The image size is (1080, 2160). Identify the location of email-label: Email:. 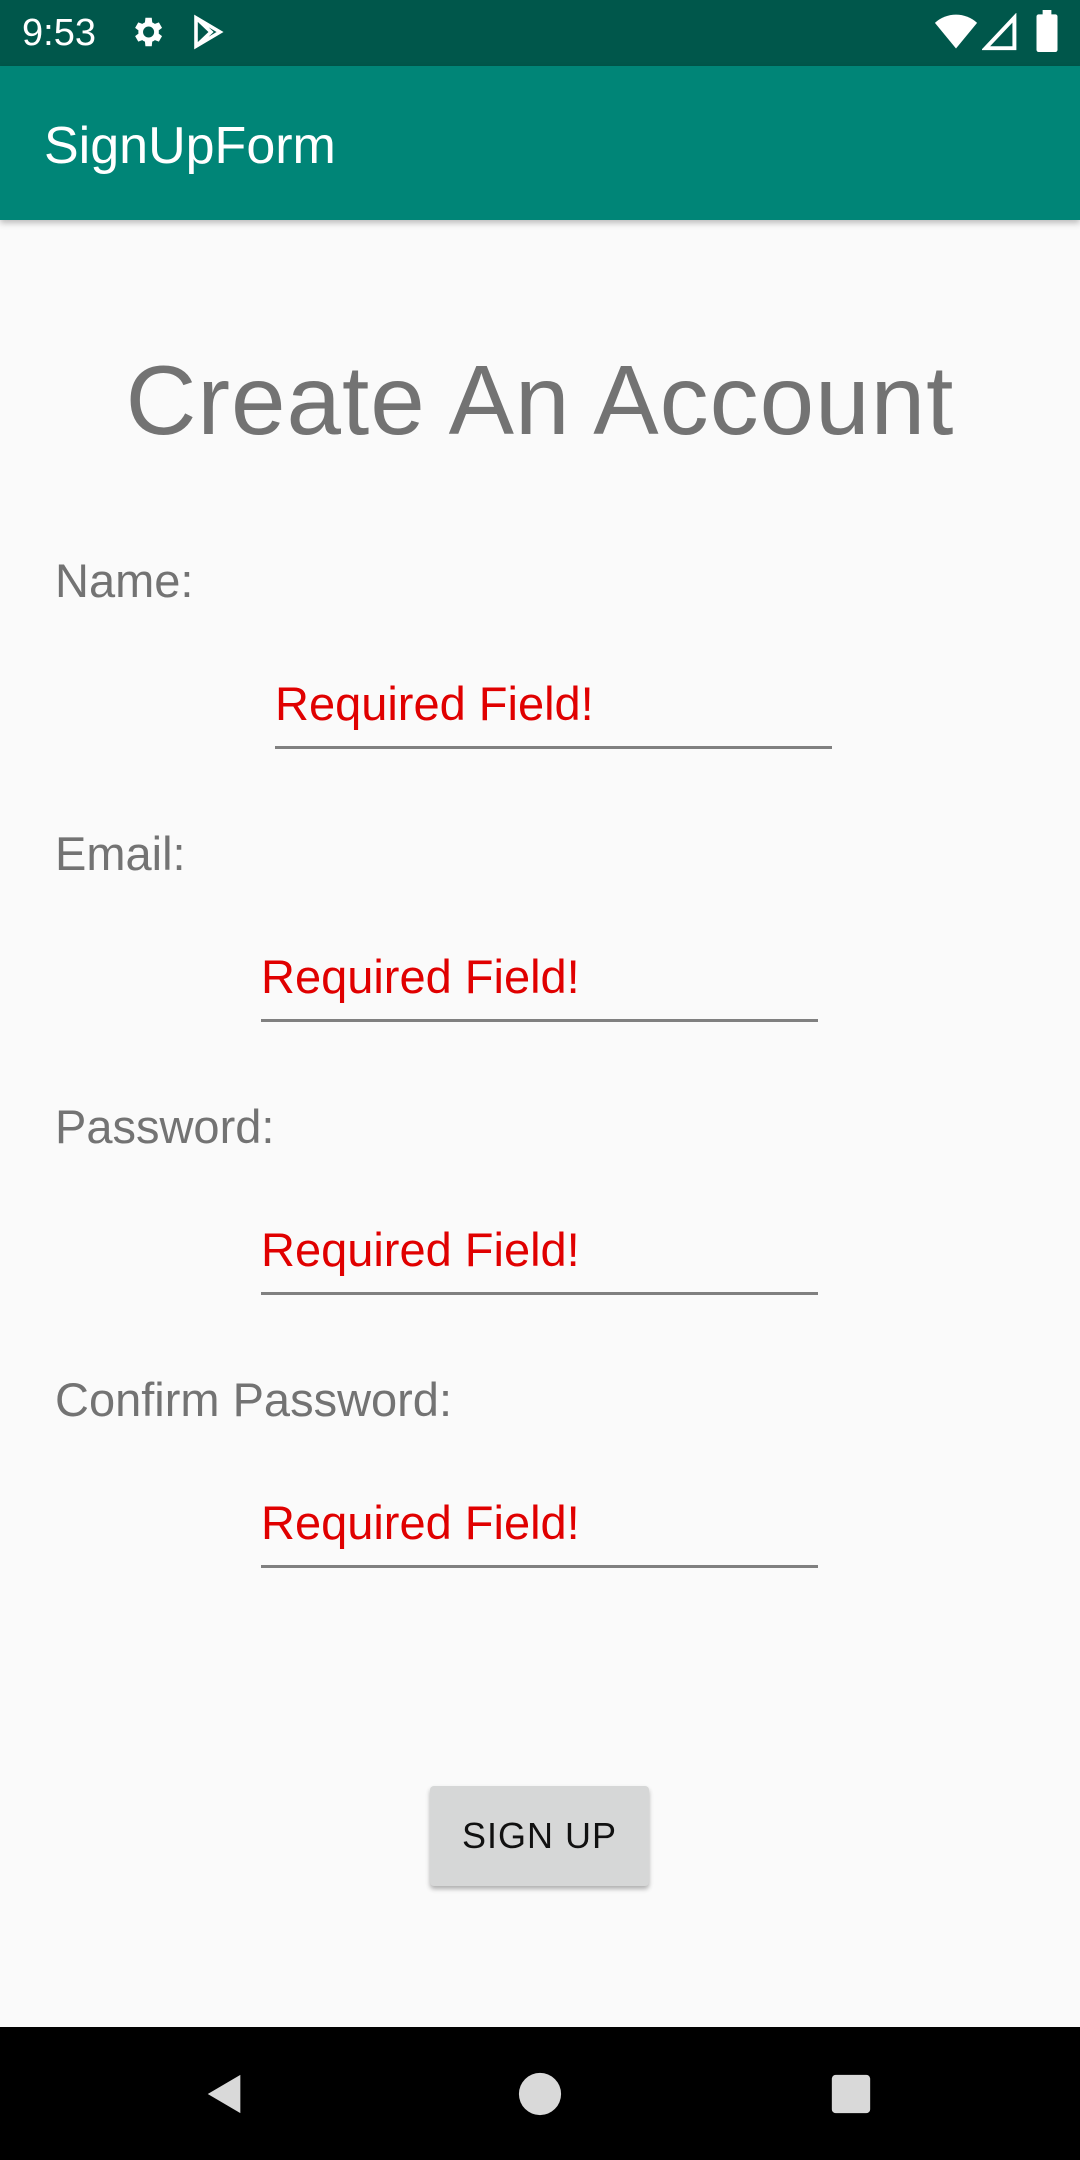
(120, 853).